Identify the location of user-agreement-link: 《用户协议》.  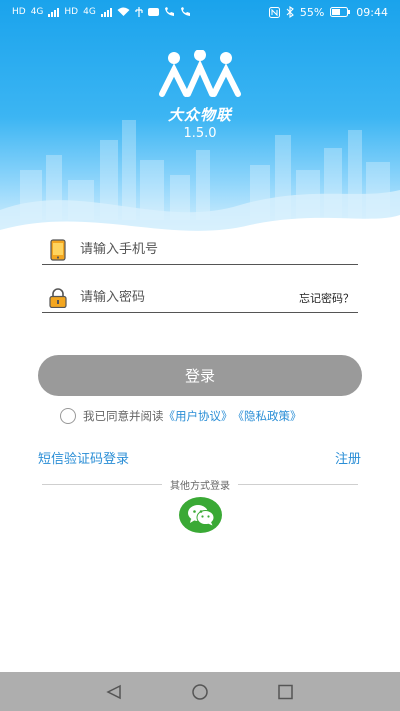
(198, 416).